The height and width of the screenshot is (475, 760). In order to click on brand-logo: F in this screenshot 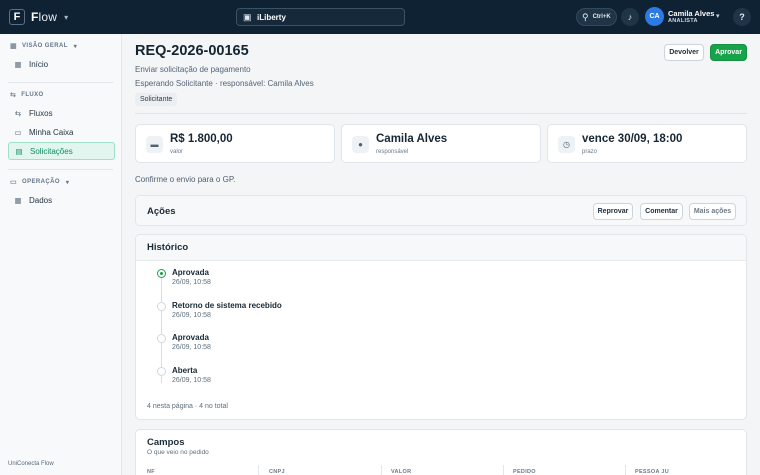, I will do `click(17, 17)`.